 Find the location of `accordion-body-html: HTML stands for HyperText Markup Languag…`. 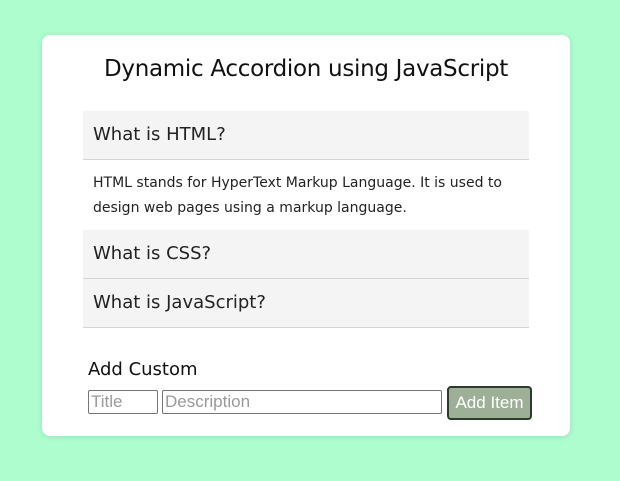

accordion-body-html: HTML stands for HyperText Markup Languag… is located at coordinates (306, 195).